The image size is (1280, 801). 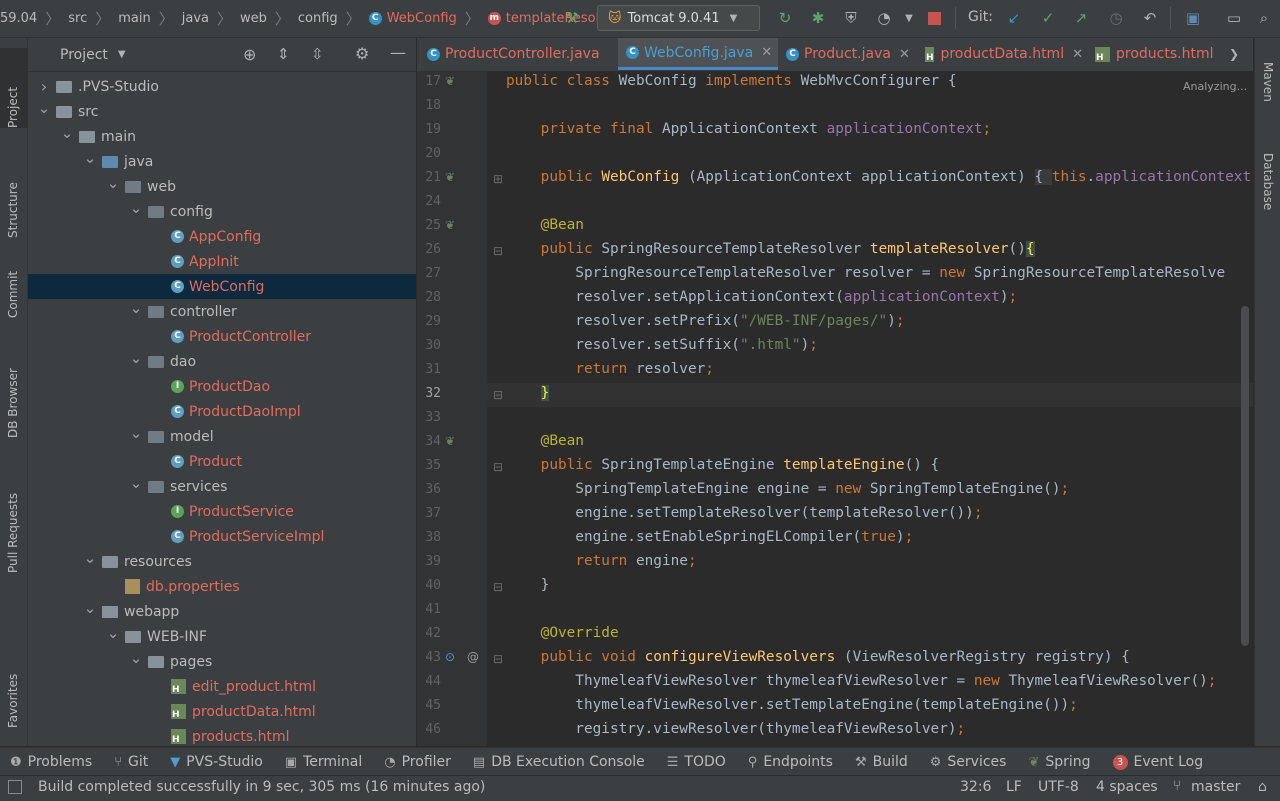 What do you see at coordinates (222, 486) in the screenshot?
I see `tree-item: ⌄ services` at bounding box center [222, 486].